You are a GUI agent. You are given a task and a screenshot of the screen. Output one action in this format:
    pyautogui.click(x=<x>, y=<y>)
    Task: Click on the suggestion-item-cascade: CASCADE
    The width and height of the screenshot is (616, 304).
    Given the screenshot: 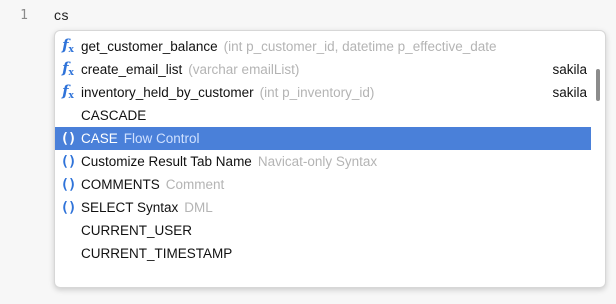 What is the action you would take?
    pyautogui.click(x=323, y=115)
    